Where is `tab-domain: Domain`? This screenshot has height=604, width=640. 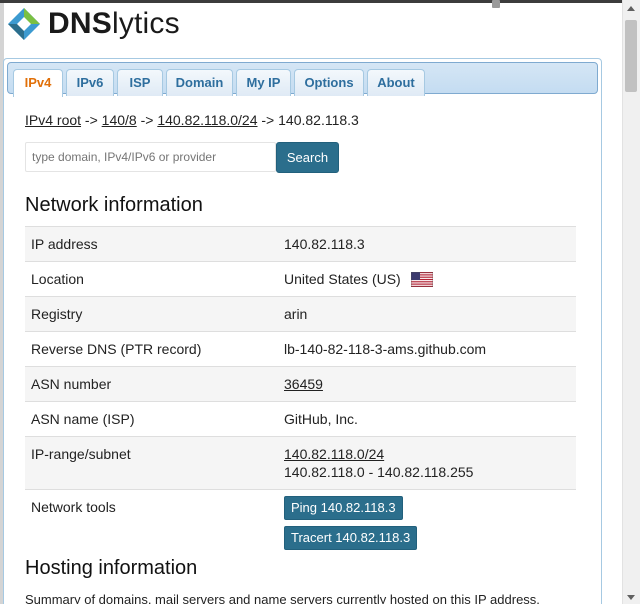 tab-domain: Domain is located at coordinates (199, 82).